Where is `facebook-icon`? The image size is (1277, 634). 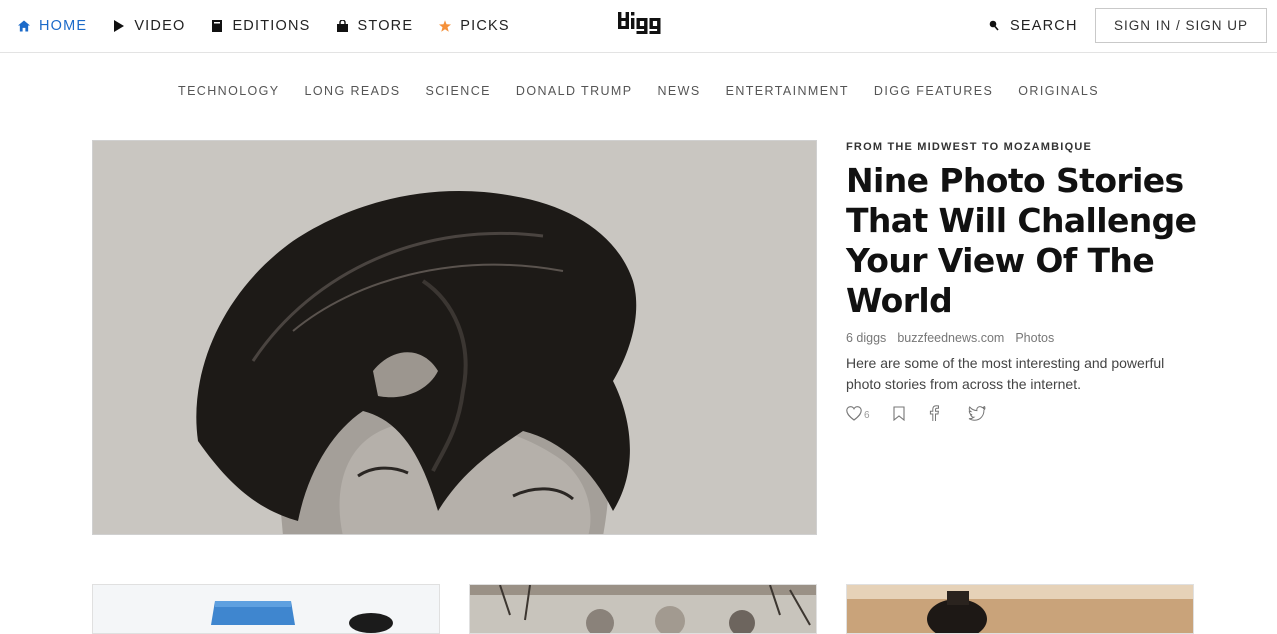
facebook-icon is located at coordinates (934, 415).